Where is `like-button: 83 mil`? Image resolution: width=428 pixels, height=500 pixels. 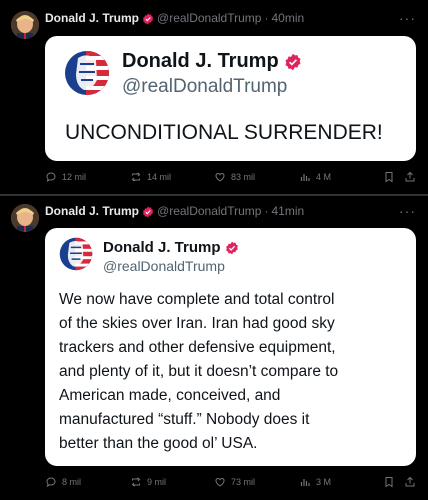 like-button: 83 mil is located at coordinates (234, 177).